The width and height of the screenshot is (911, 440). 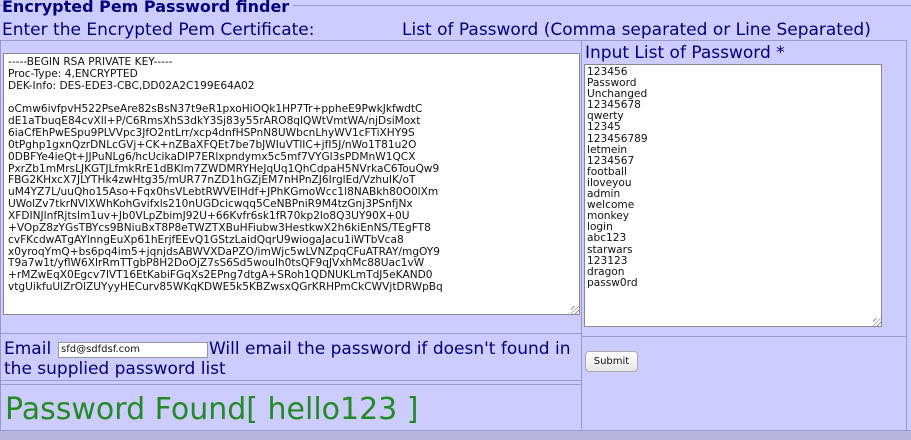 I want to click on email-label: Email, so click(x=28, y=349).